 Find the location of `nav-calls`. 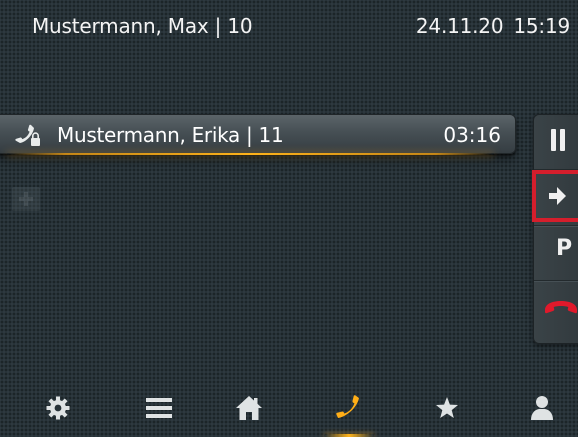

nav-calls is located at coordinates (349, 411).